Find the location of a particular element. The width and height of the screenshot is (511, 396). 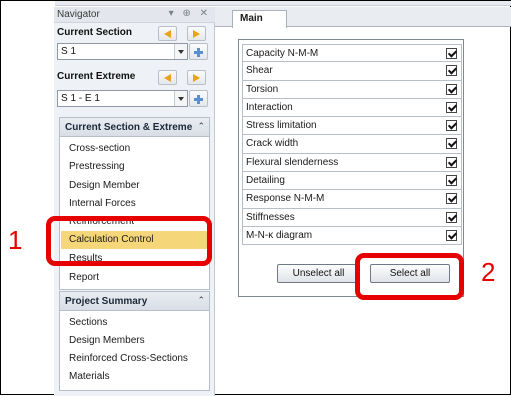

navigator-titlebar: Navigator ▾ ⊕ ✕ is located at coordinates (134, 15).